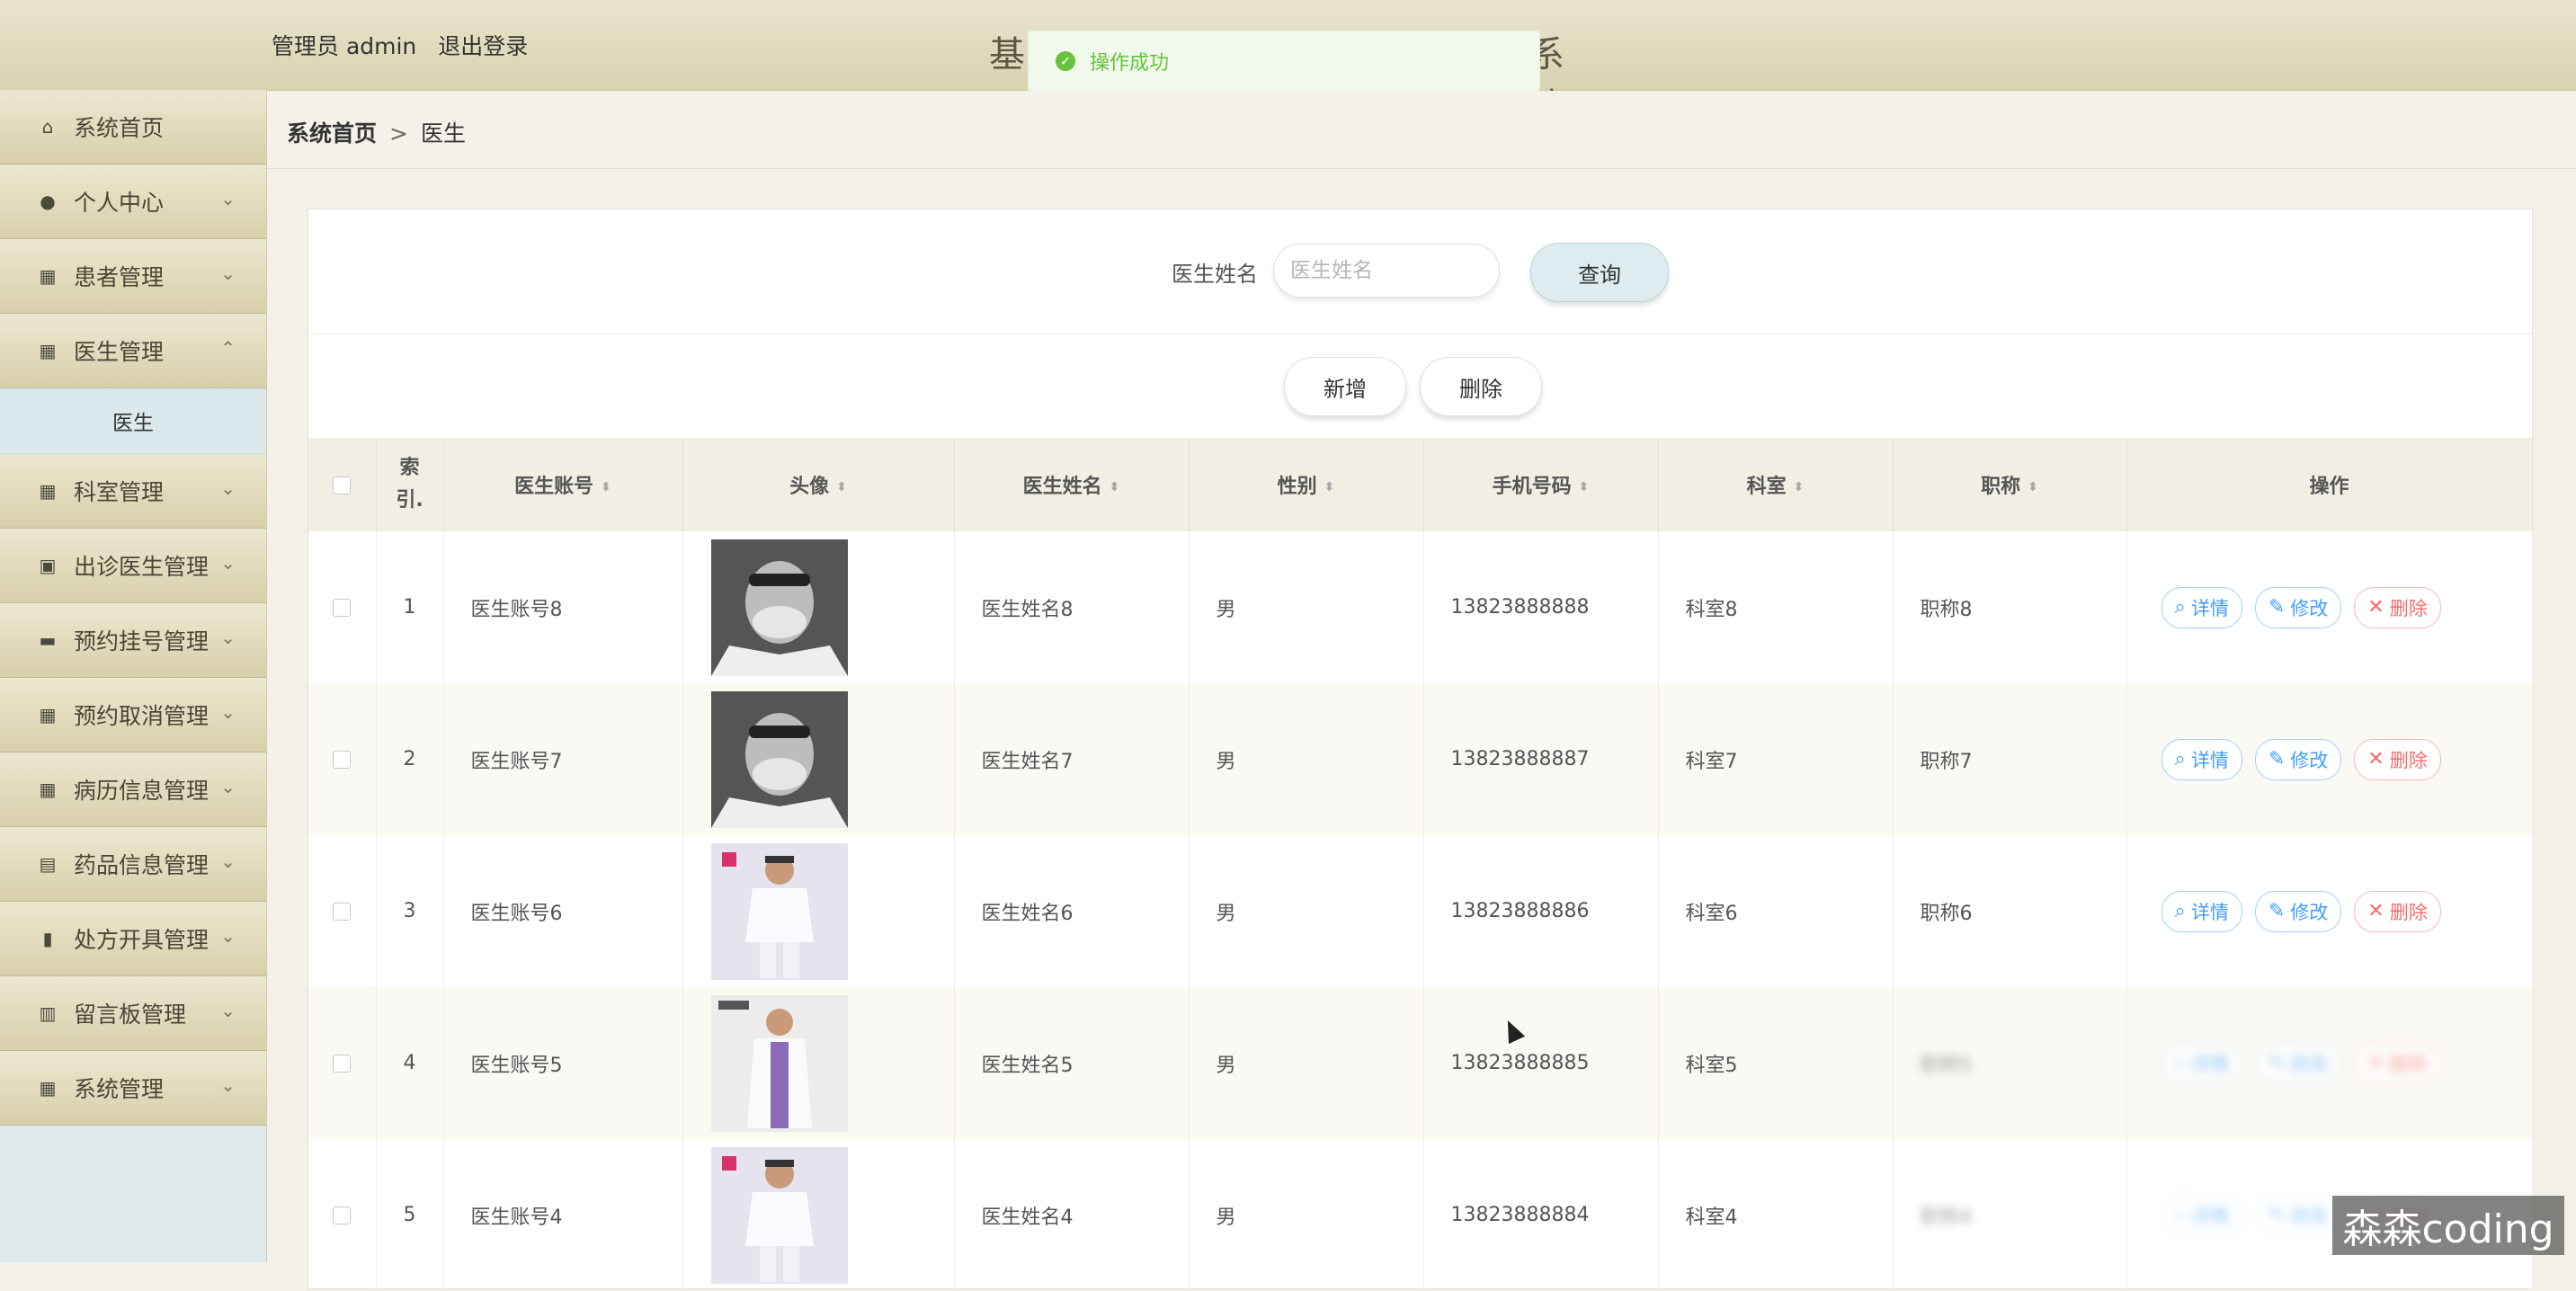 The height and width of the screenshot is (1291, 2576). Describe the element at coordinates (133, 128) in the screenshot. I see `sidebar-item-home: ⌂ 系统首页` at that location.